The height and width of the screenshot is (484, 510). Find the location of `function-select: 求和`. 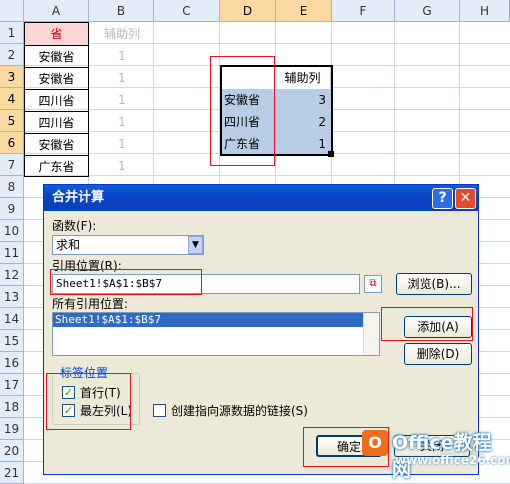

function-select: 求和 is located at coordinates (128, 245).